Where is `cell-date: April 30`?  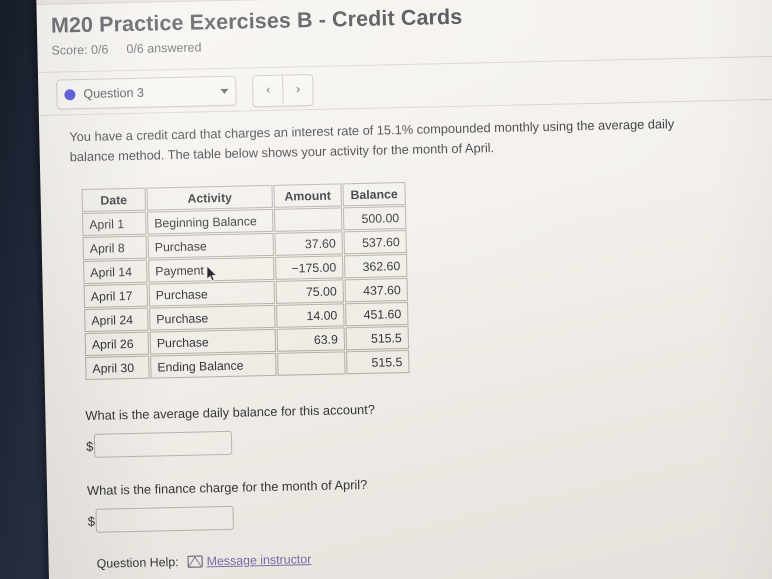
cell-date: April 30 is located at coordinates (117, 368).